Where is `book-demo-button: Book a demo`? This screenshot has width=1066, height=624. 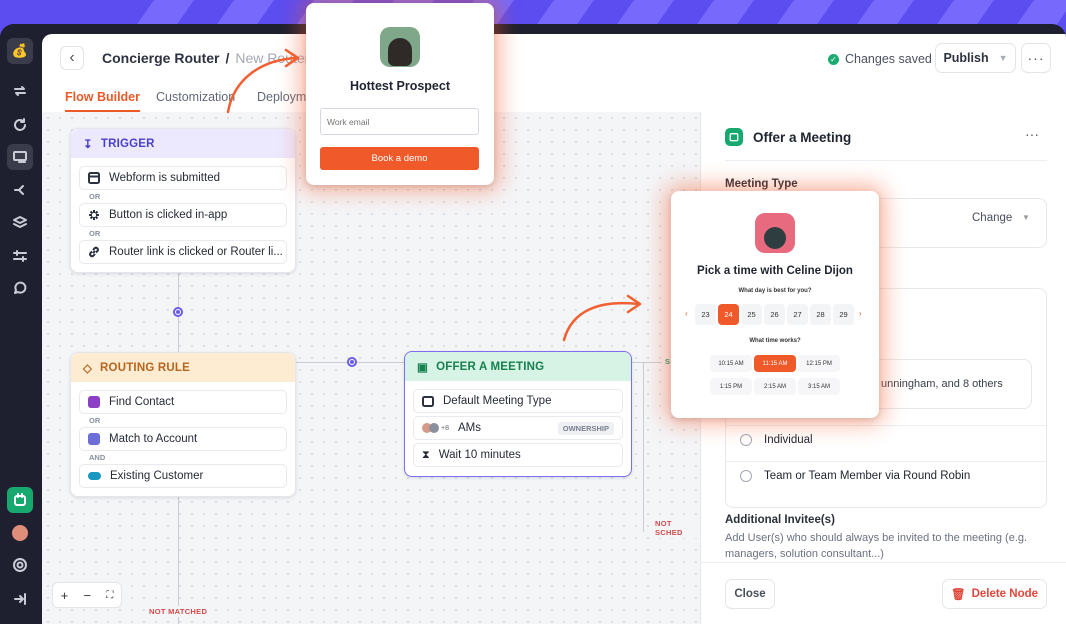 book-demo-button: Book a demo is located at coordinates (399, 158).